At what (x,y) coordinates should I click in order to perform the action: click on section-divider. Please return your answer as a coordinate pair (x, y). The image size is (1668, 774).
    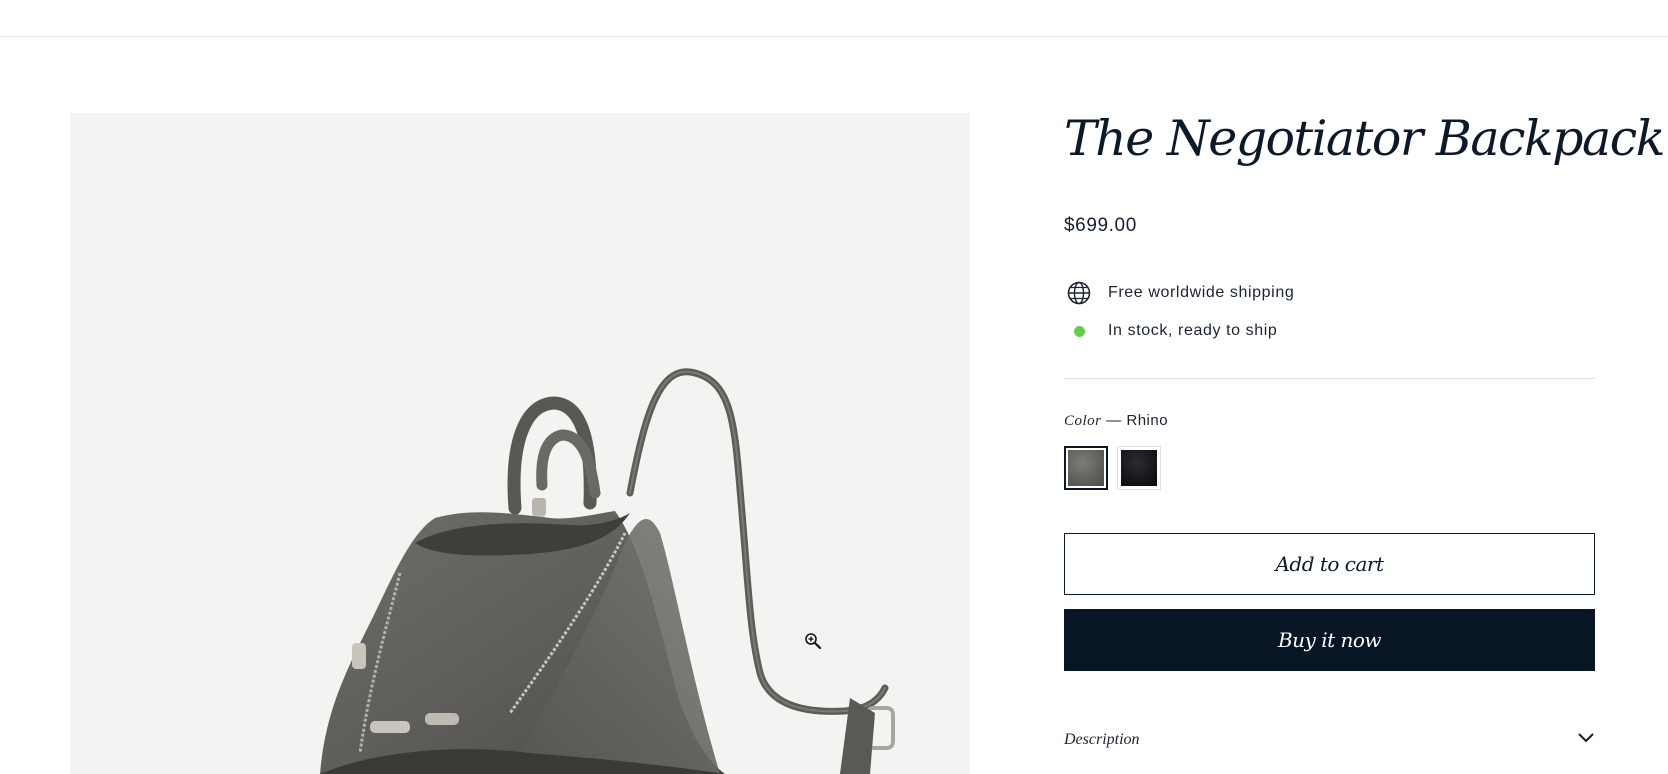
    Looking at the image, I should click on (1329, 378).